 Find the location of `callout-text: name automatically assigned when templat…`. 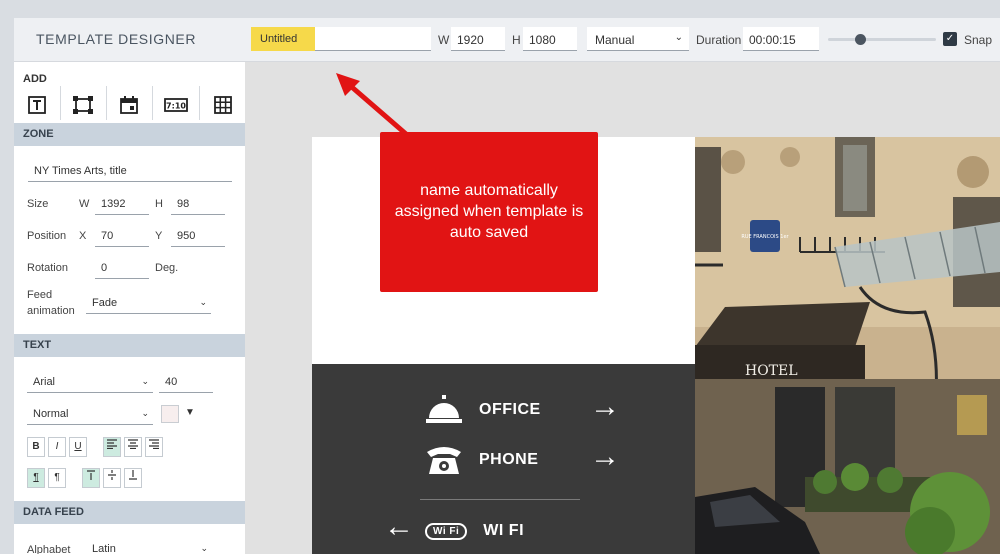

callout-text: name automatically assigned when templat… is located at coordinates (489, 211).